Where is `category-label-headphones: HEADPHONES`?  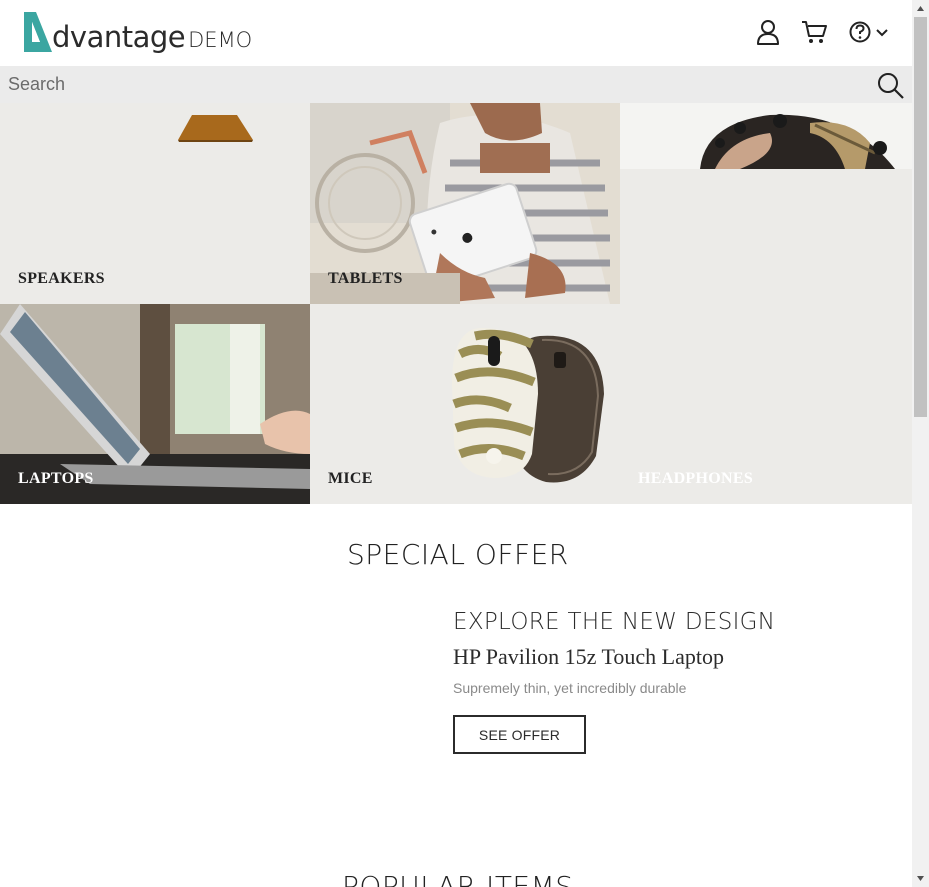
category-label-headphones: HEADPHONES is located at coordinates (696, 478).